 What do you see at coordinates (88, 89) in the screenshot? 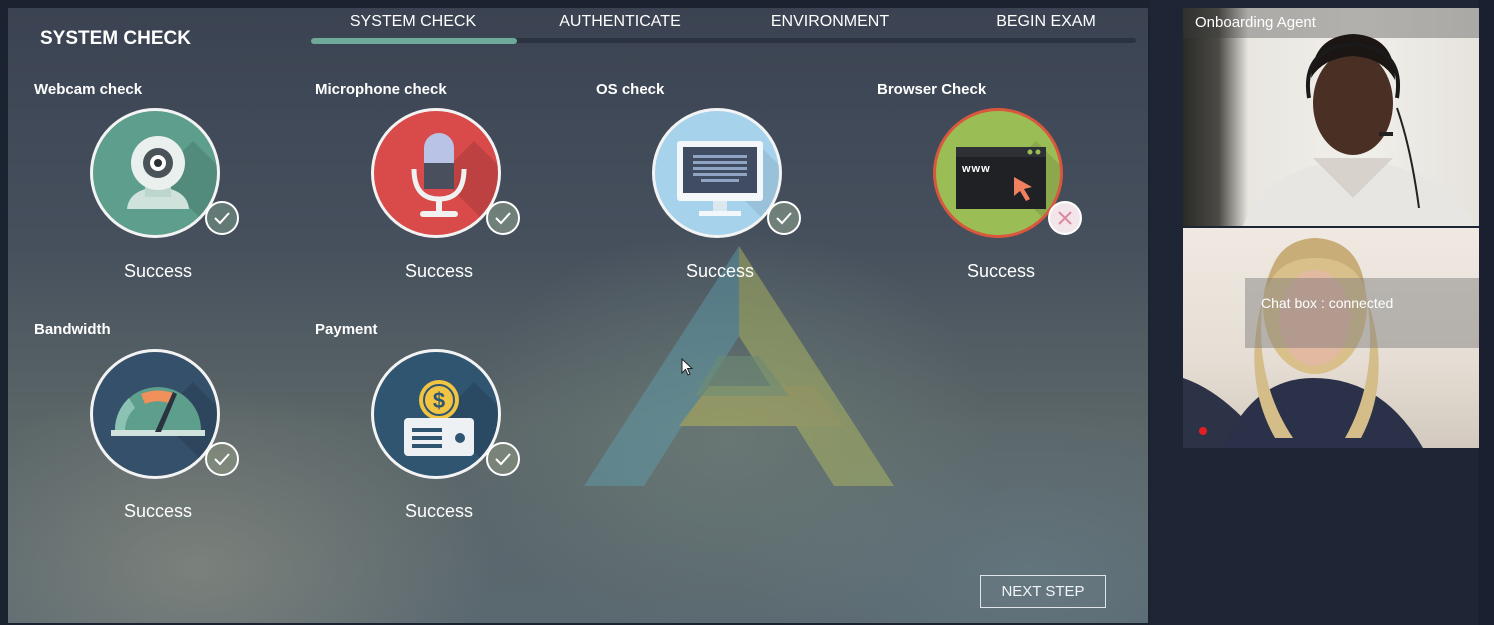
I see `webcam-check-label: Webcam check` at bounding box center [88, 89].